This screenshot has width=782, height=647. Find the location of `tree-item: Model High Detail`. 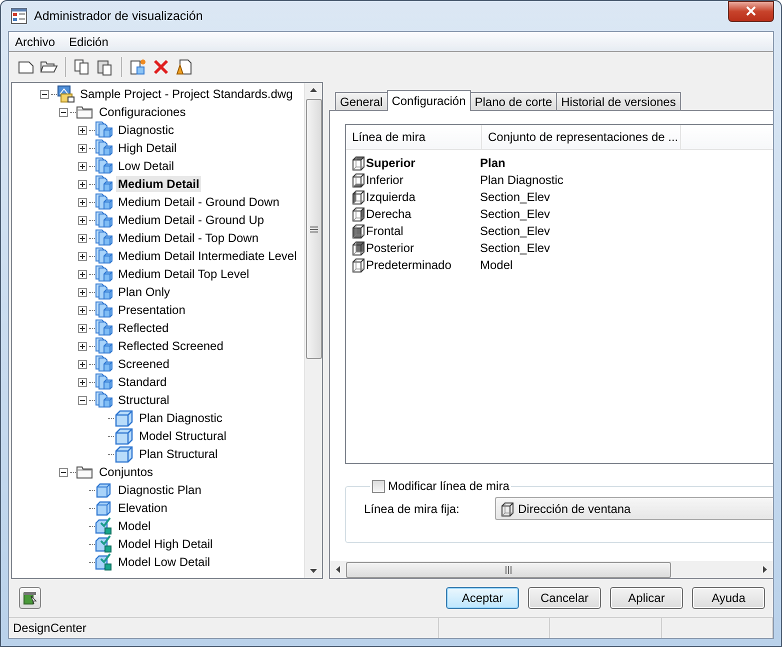

tree-item: Model High Detail is located at coordinates (165, 544).